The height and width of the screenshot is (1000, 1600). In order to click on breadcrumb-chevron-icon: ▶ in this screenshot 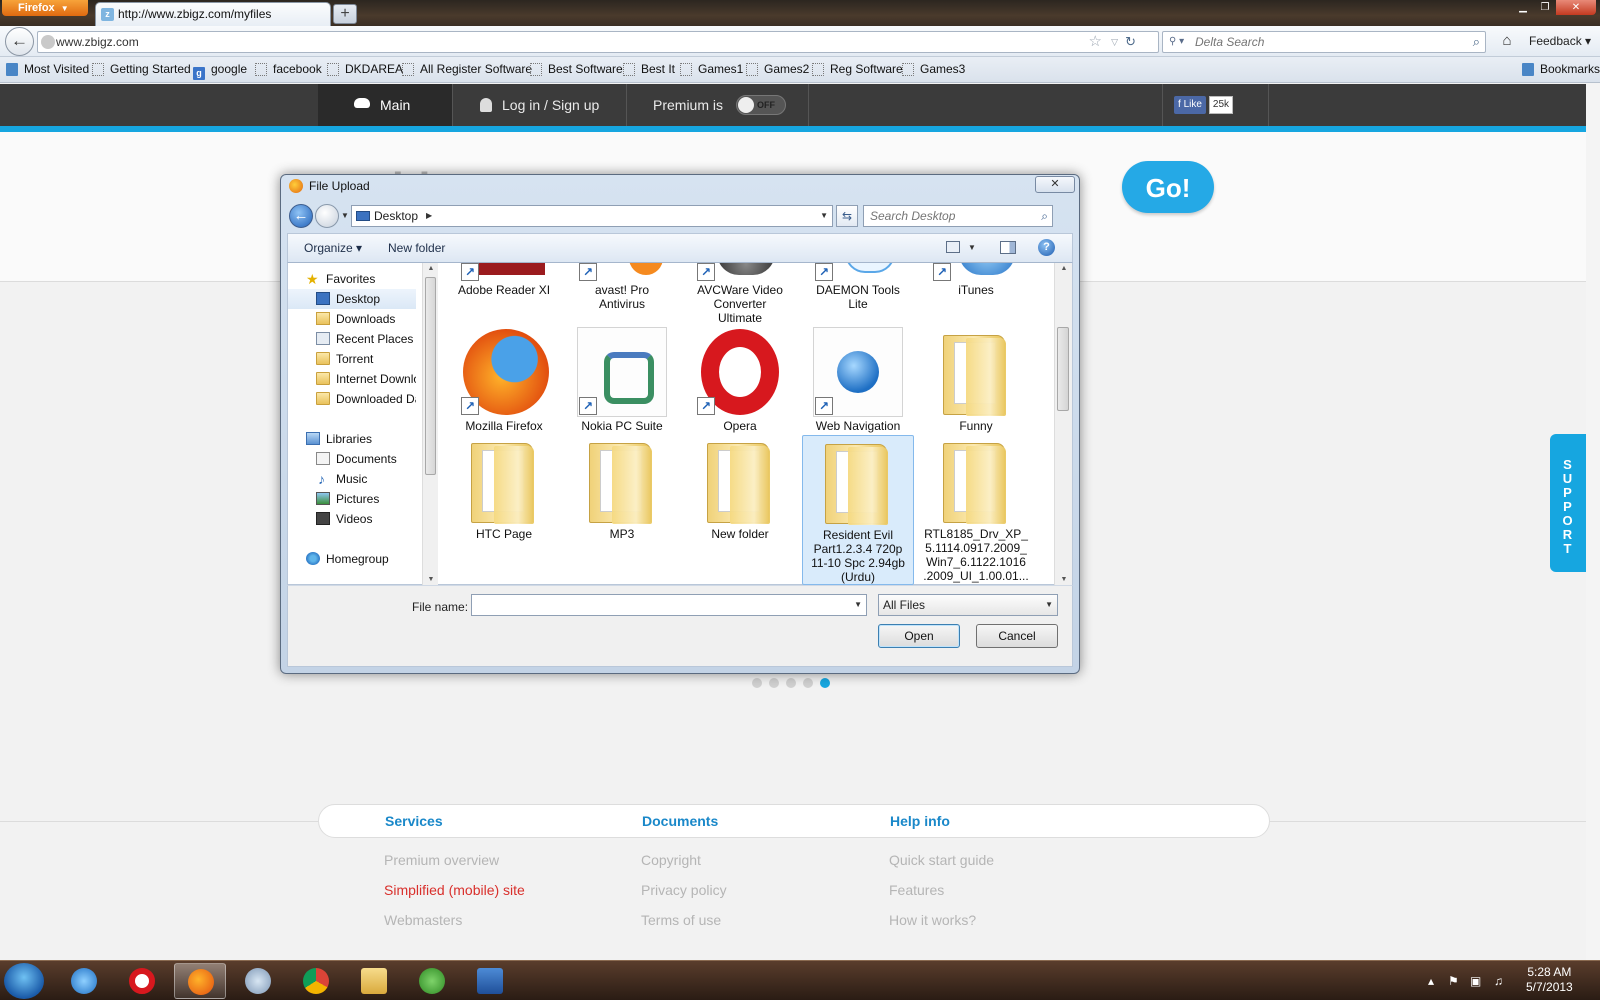, I will do `click(429, 216)`.